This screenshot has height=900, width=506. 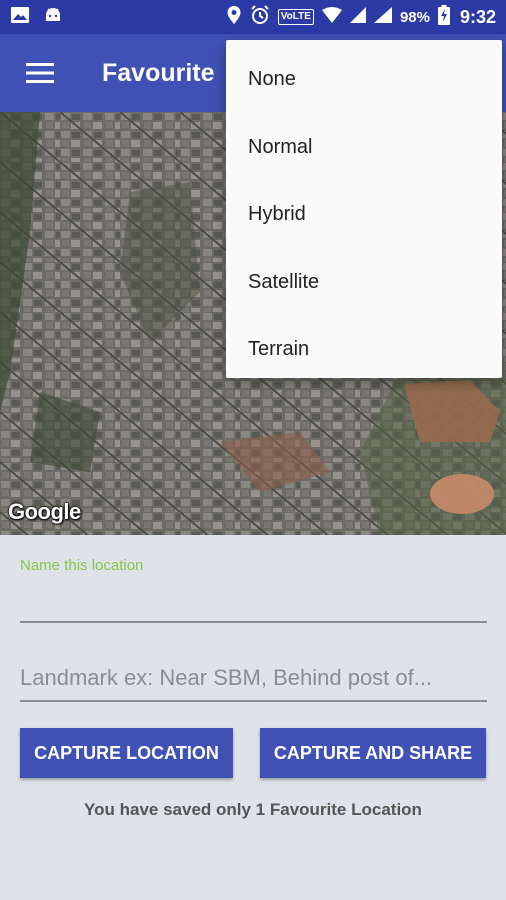 I want to click on name-field-label: Name this location, so click(x=82, y=565).